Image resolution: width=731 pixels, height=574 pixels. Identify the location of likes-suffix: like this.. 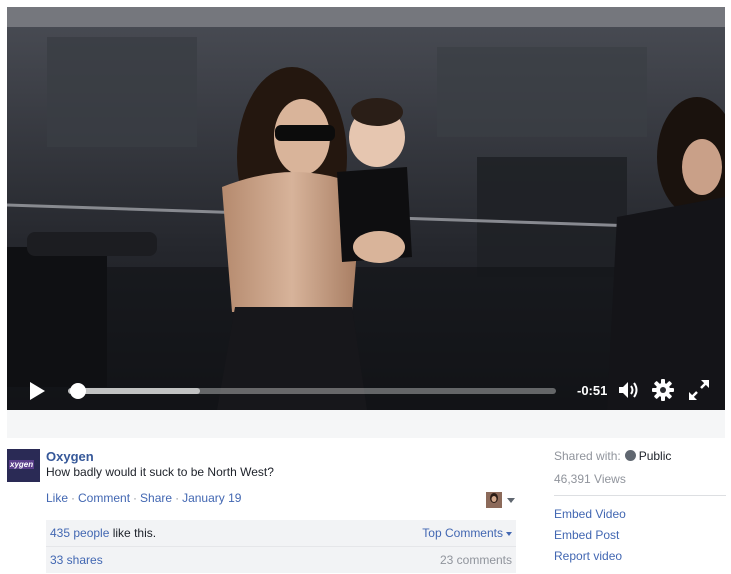
(133, 533).